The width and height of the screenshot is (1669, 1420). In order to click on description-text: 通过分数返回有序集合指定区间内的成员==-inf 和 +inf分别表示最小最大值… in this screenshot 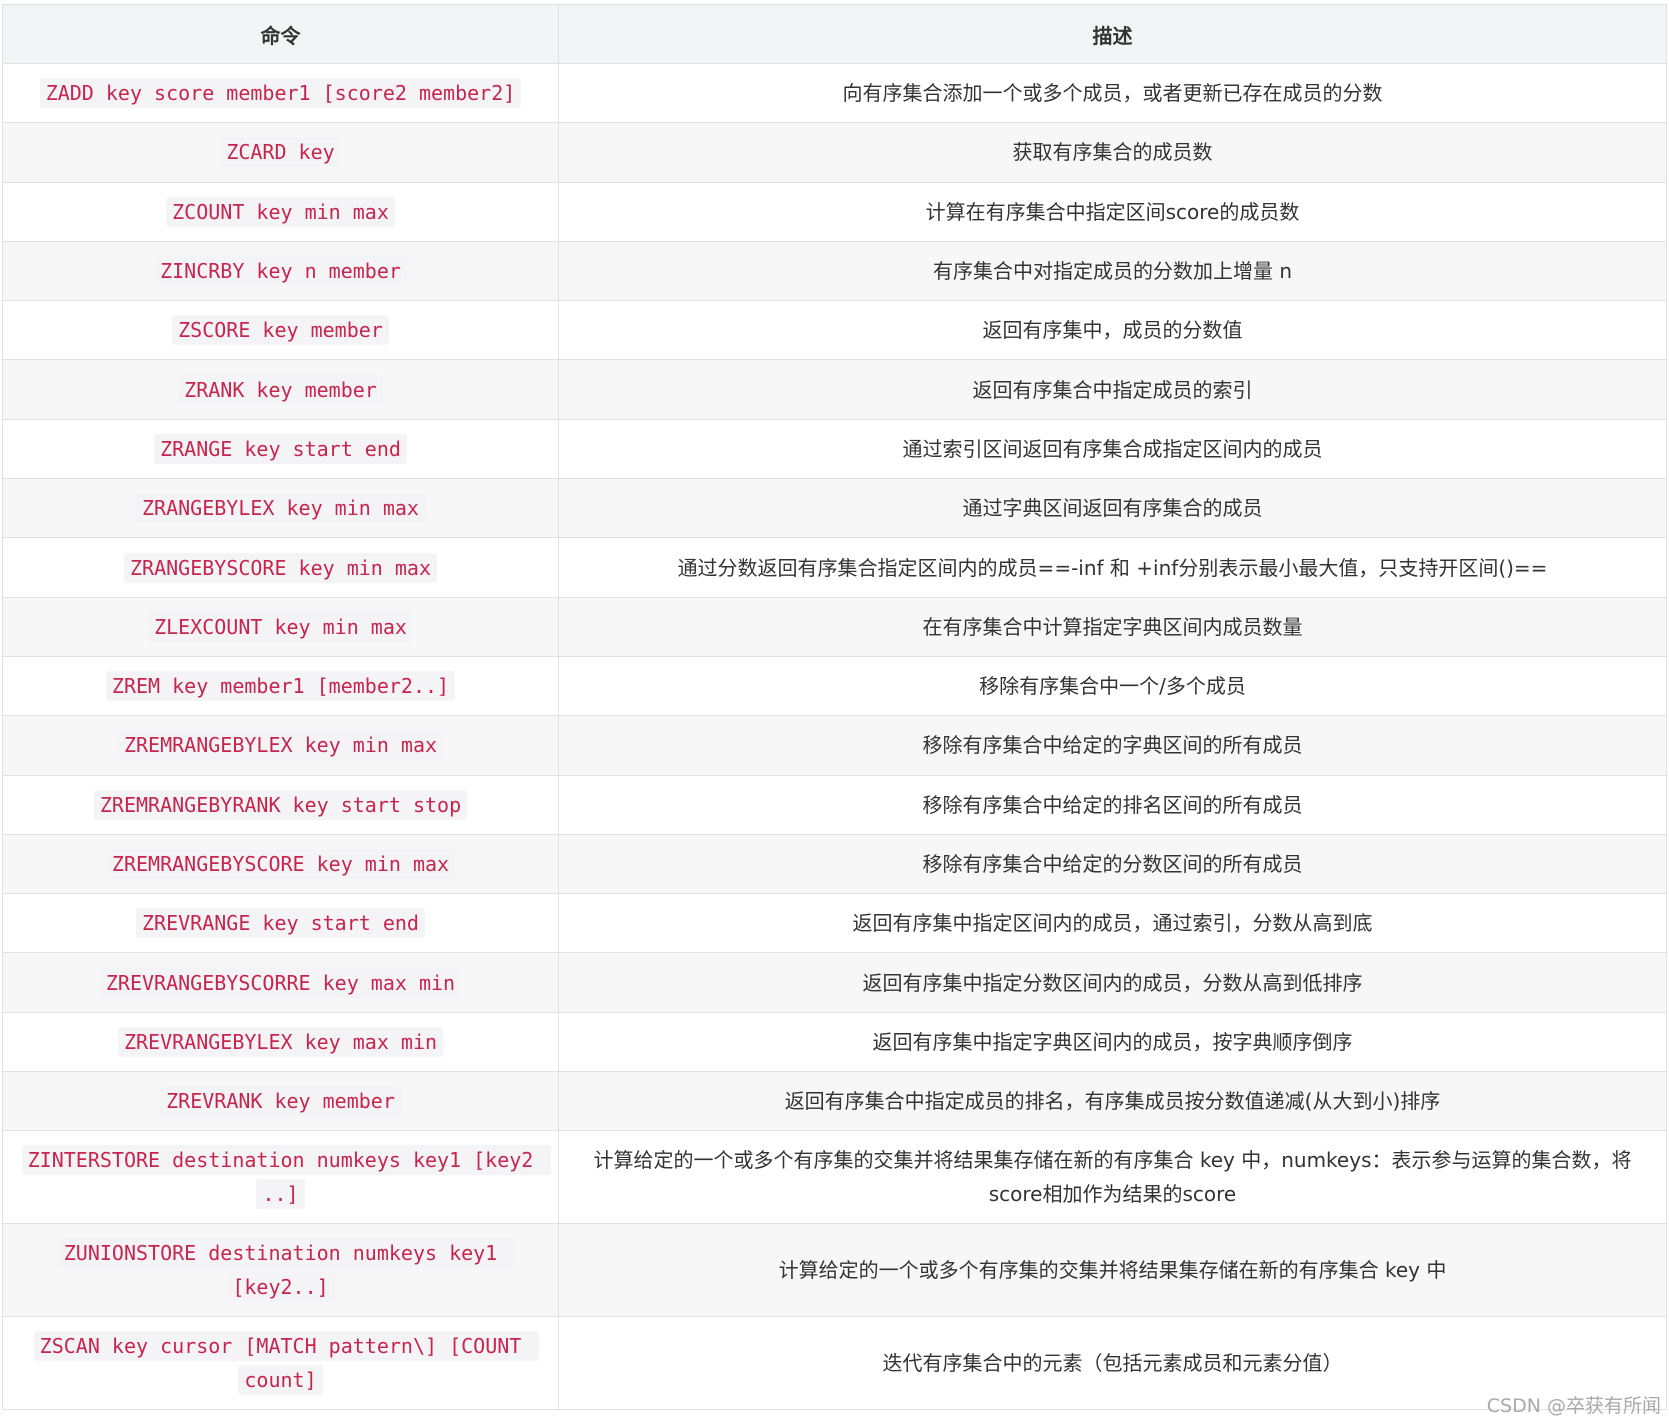, I will do `click(1112, 567)`.